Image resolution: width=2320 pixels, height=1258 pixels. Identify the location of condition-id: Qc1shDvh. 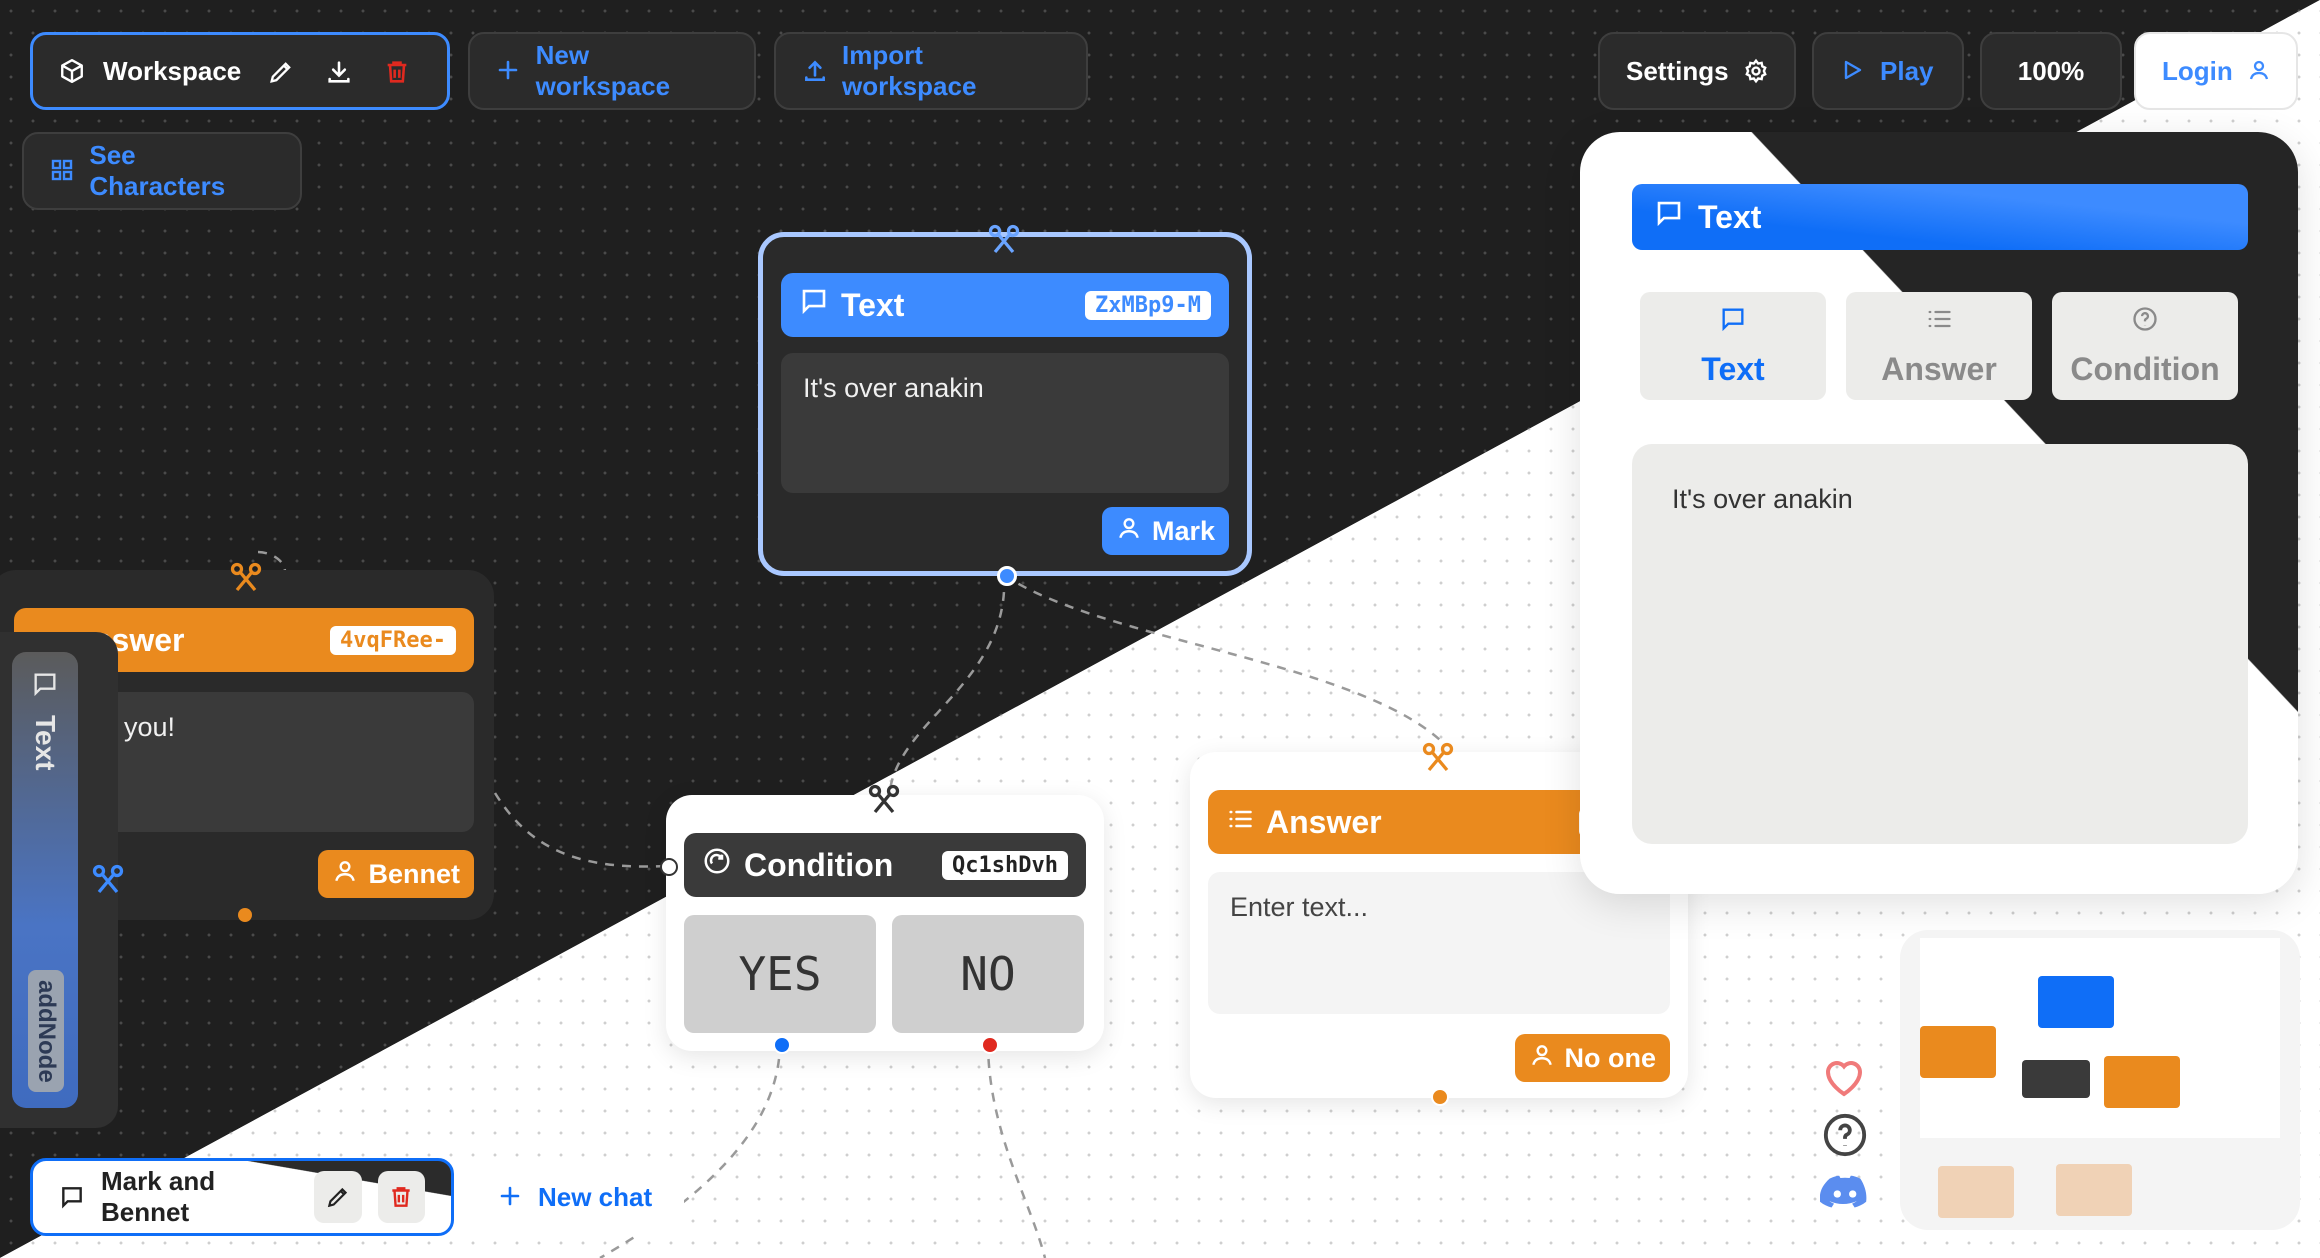
(1005, 865).